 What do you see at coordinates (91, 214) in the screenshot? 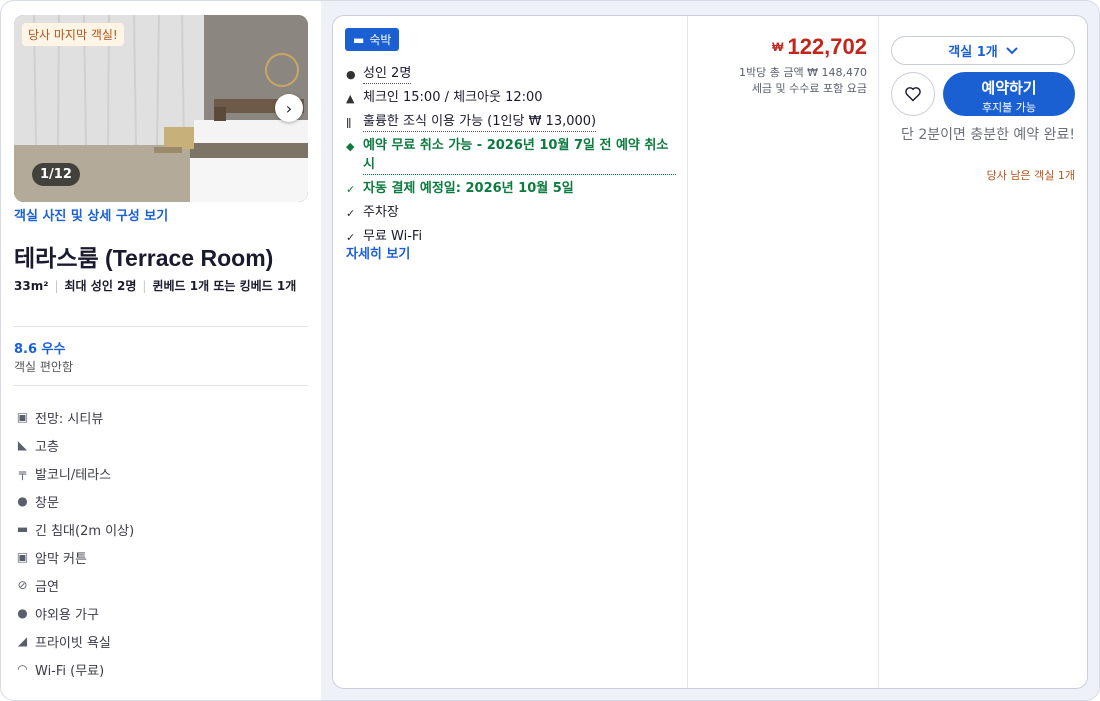
I see `room-photos-link: 객실 사진 및 상세 구성 보기` at bounding box center [91, 214].